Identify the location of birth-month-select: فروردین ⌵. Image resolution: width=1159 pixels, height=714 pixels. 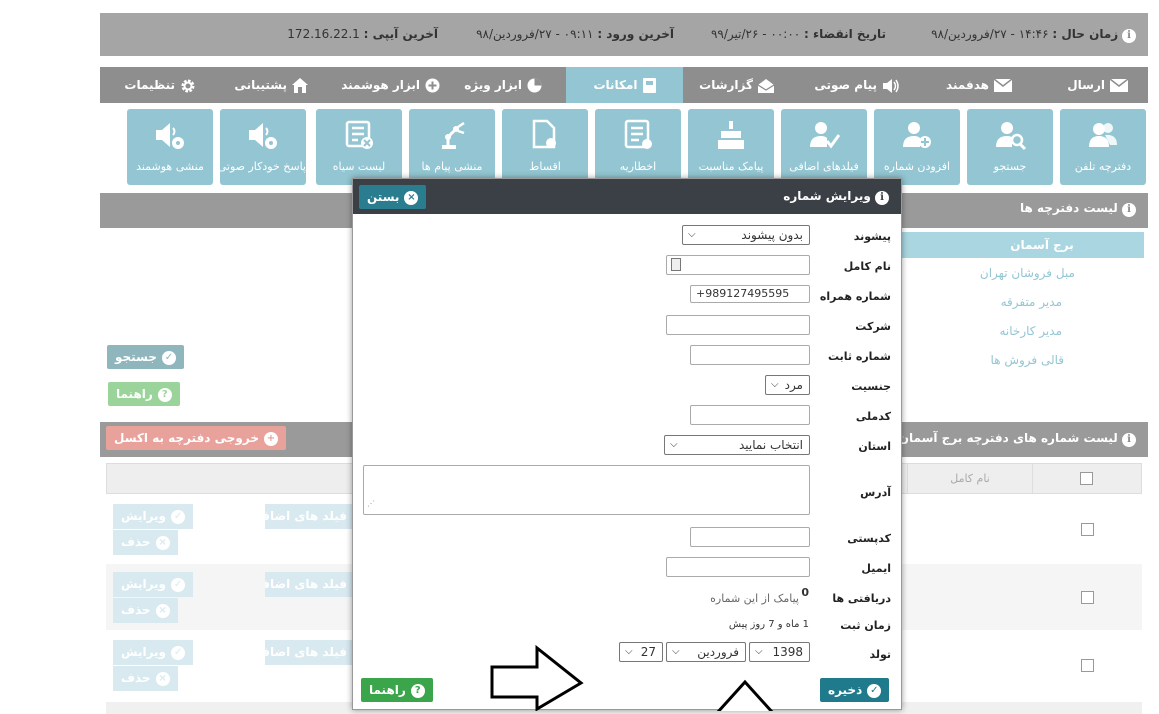
(706, 652).